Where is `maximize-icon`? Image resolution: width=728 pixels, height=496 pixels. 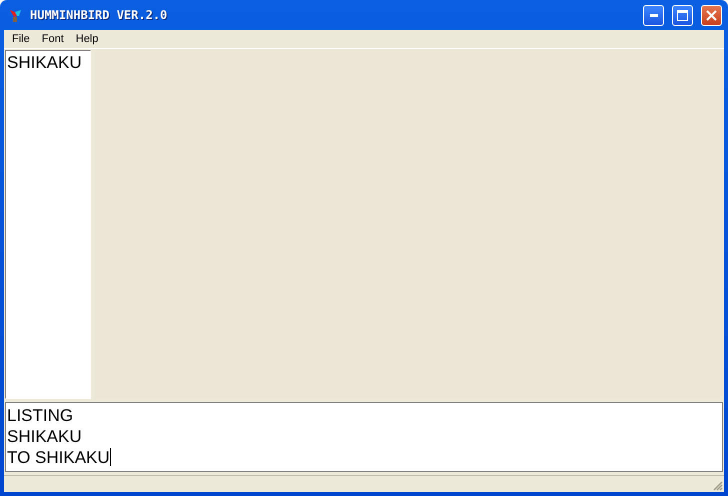 maximize-icon is located at coordinates (682, 15).